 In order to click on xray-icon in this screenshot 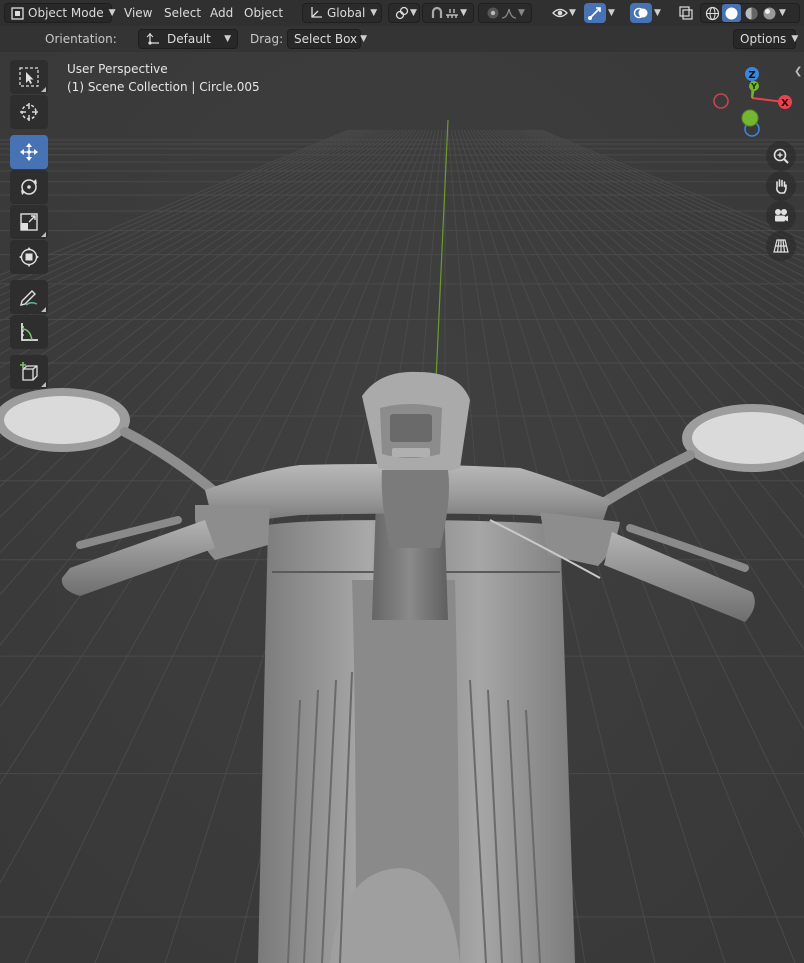, I will do `click(686, 13)`.